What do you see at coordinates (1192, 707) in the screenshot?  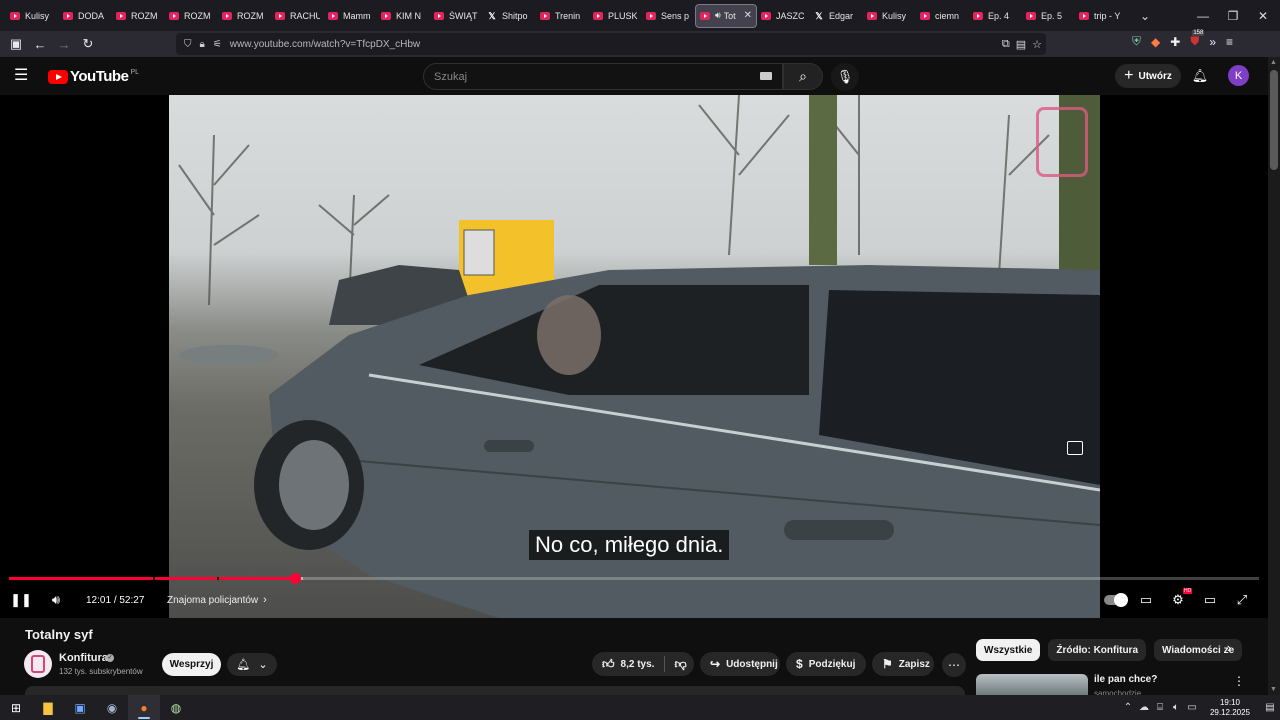 I see `display-icon: ▭` at bounding box center [1192, 707].